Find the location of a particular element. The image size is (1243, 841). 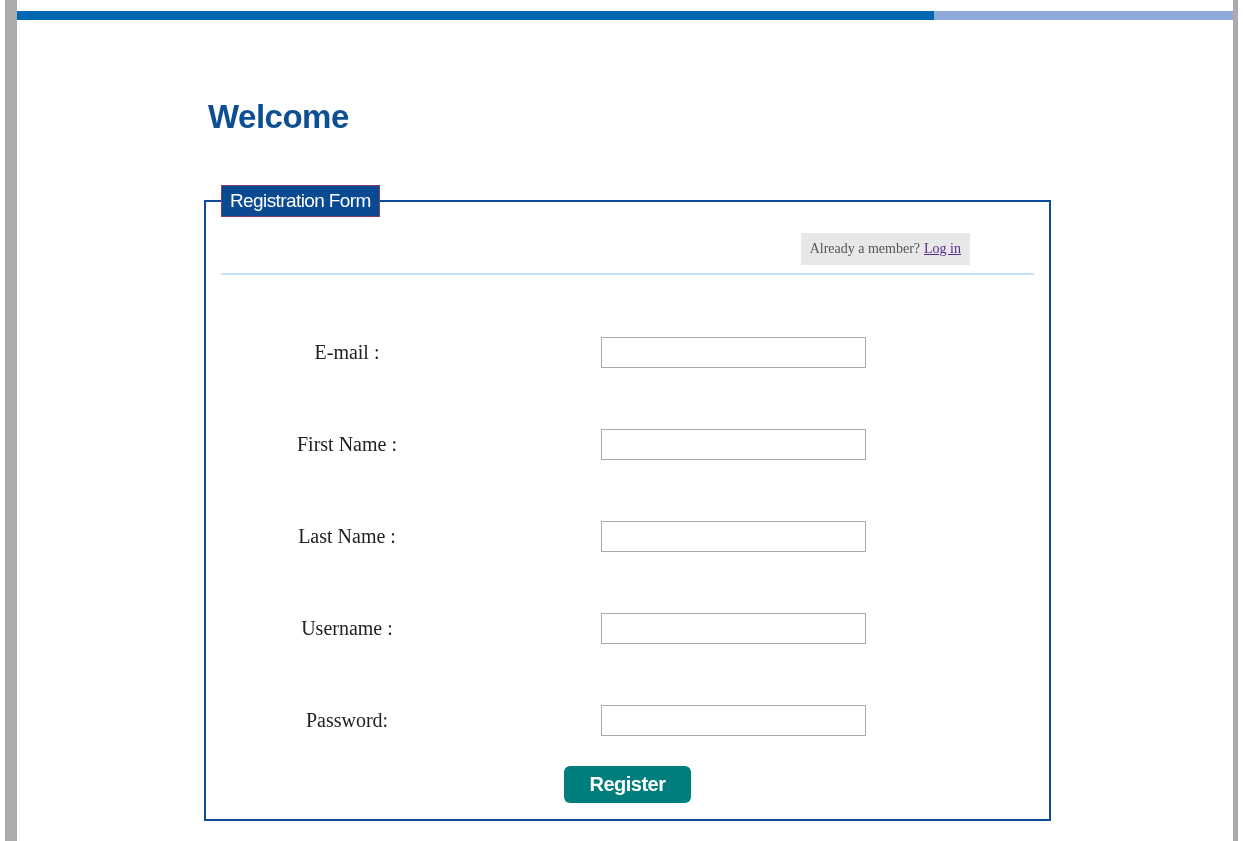

page-heading: Welcome is located at coordinates (279, 117).